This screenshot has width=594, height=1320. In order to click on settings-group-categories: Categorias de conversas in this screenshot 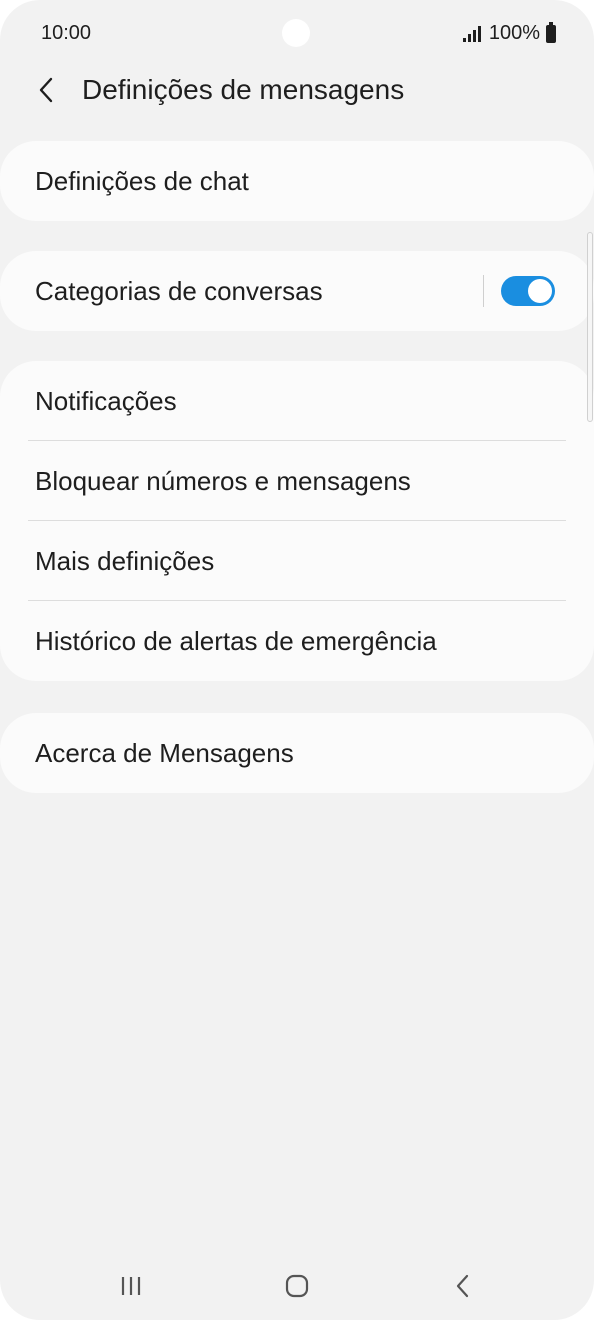, I will do `click(297, 291)`.